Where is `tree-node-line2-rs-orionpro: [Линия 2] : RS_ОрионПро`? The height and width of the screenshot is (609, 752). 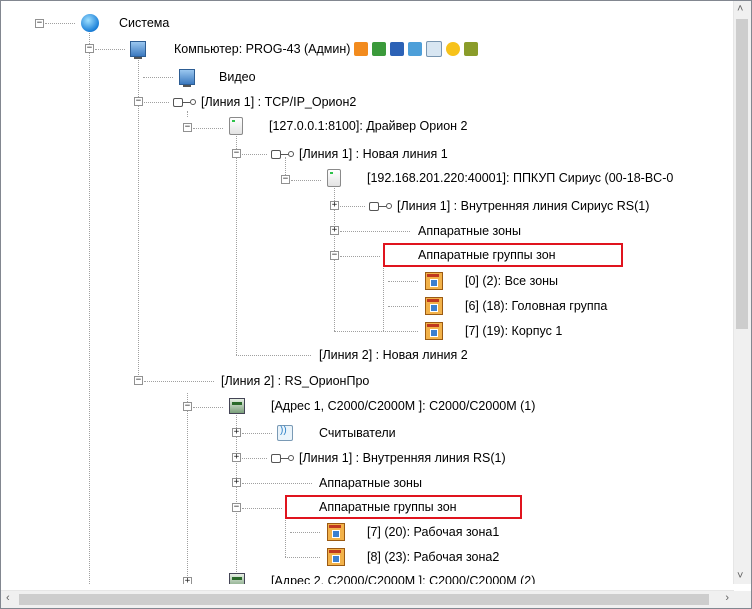 tree-node-line2-rs-orionpro: [Линия 2] : RS_ОрионПро is located at coordinates (295, 381).